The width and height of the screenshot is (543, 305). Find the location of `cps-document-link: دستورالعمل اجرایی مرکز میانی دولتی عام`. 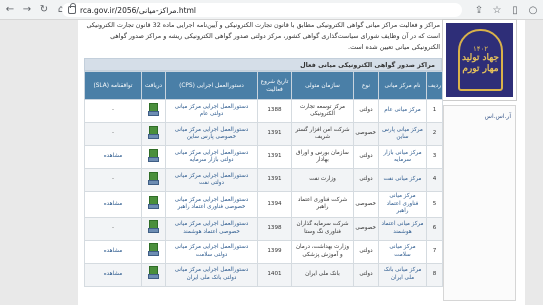

cps-document-link: دستورالعمل اجرایی مرکز میانی دولتی عام is located at coordinates (211, 111).